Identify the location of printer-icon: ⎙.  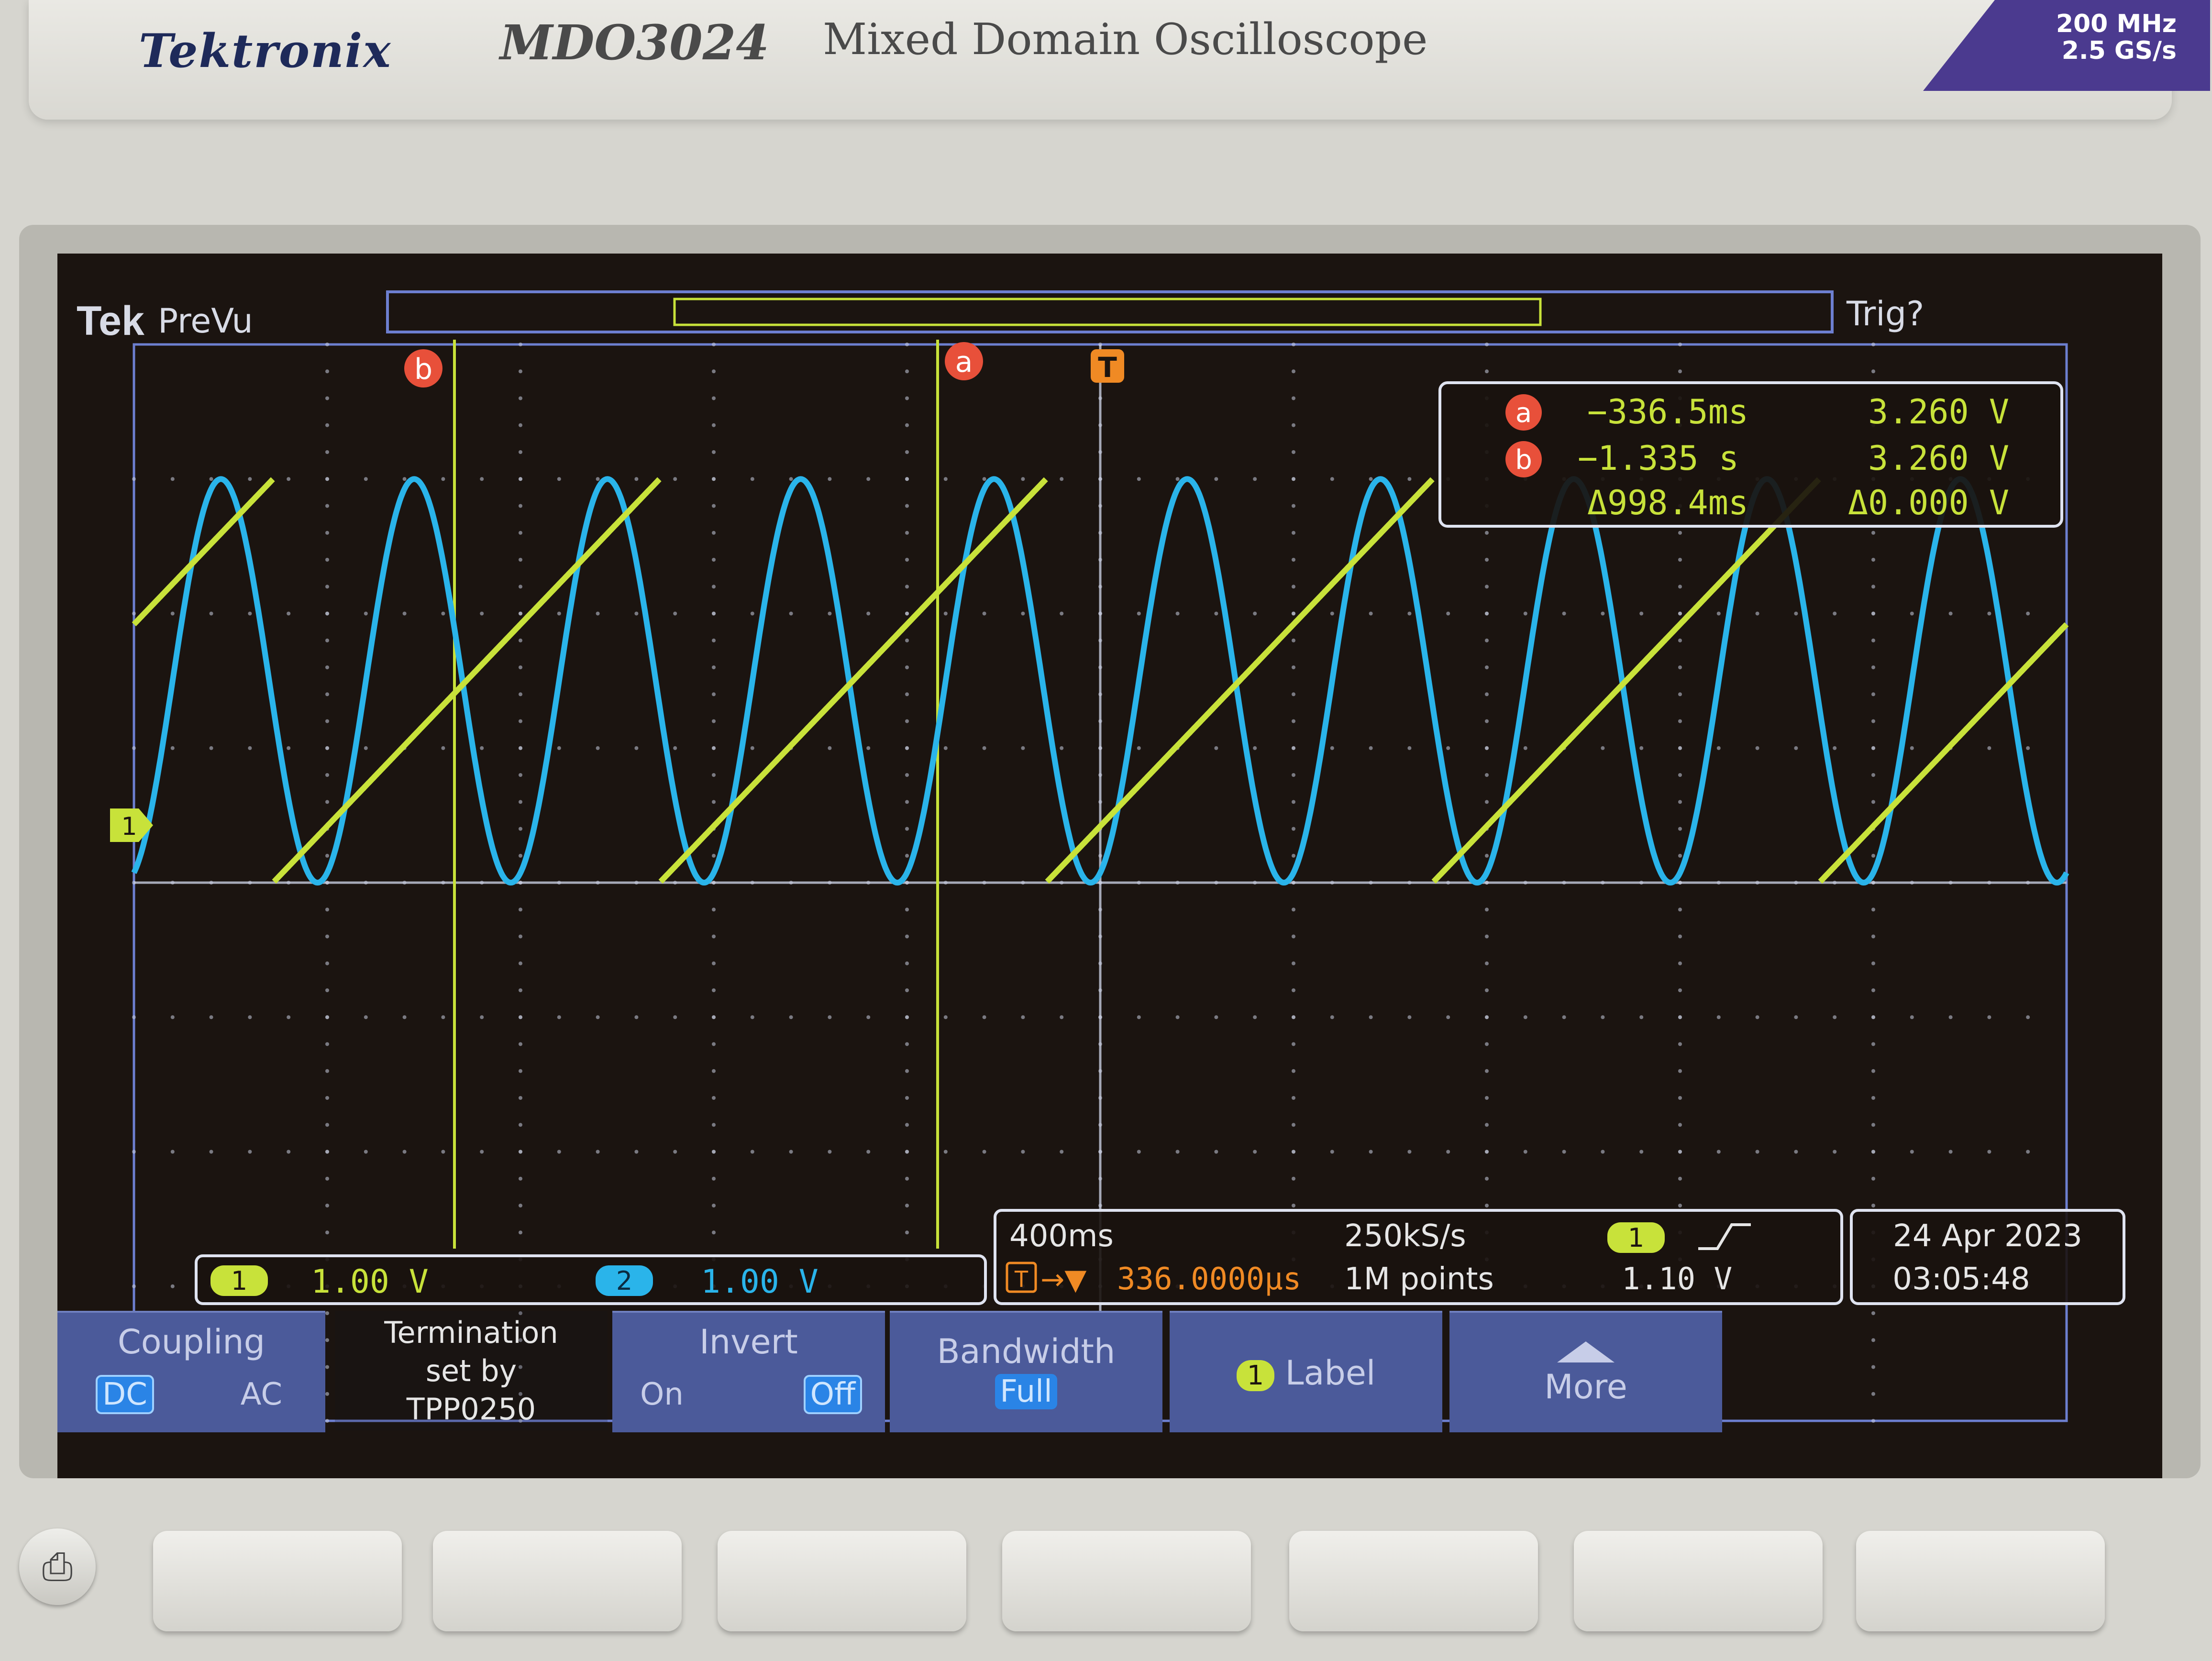
(57, 1567).